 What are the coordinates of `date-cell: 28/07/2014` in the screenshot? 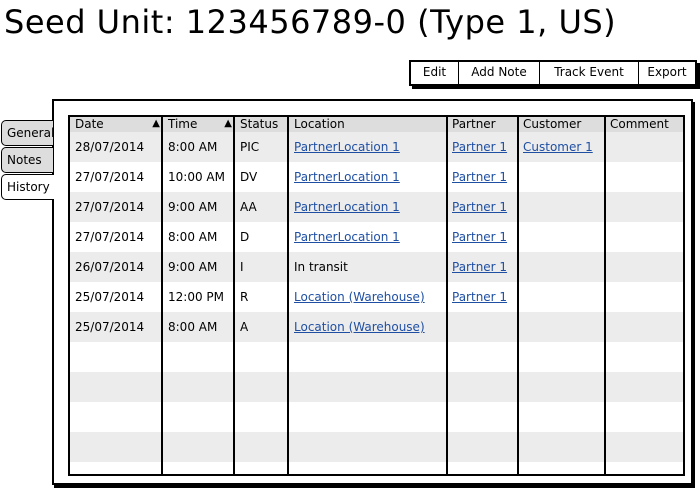 It's located at (115, 147).